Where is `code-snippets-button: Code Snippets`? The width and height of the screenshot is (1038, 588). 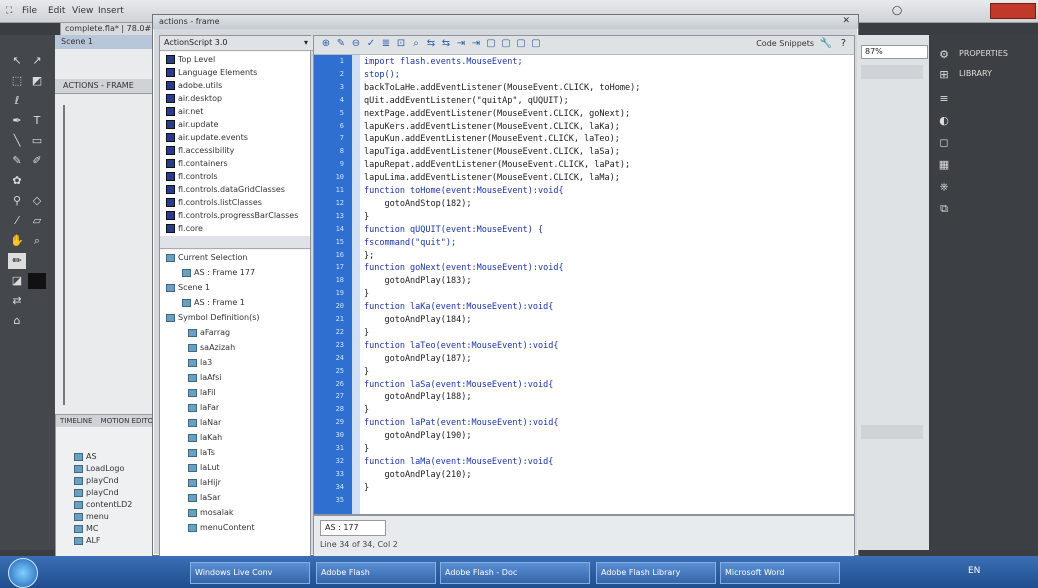 code-snippets-button: Code Snippets is located at coordinates (785, 43).